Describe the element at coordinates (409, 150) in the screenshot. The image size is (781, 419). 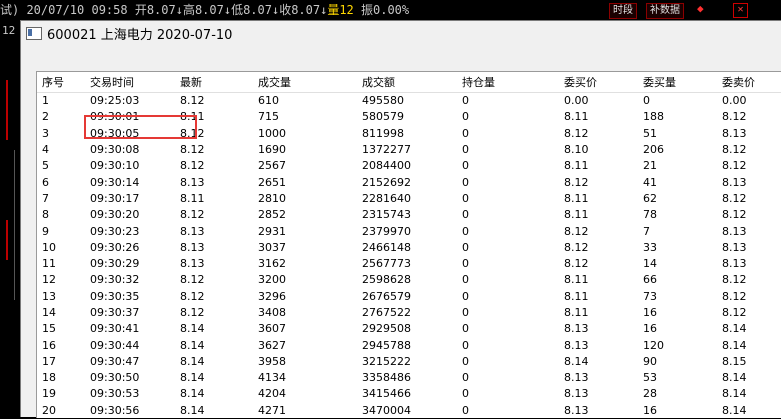
I see `table-row: 4 09:30:08 8.12 1690 1372277 0 8.10 206 8.12` at that location.